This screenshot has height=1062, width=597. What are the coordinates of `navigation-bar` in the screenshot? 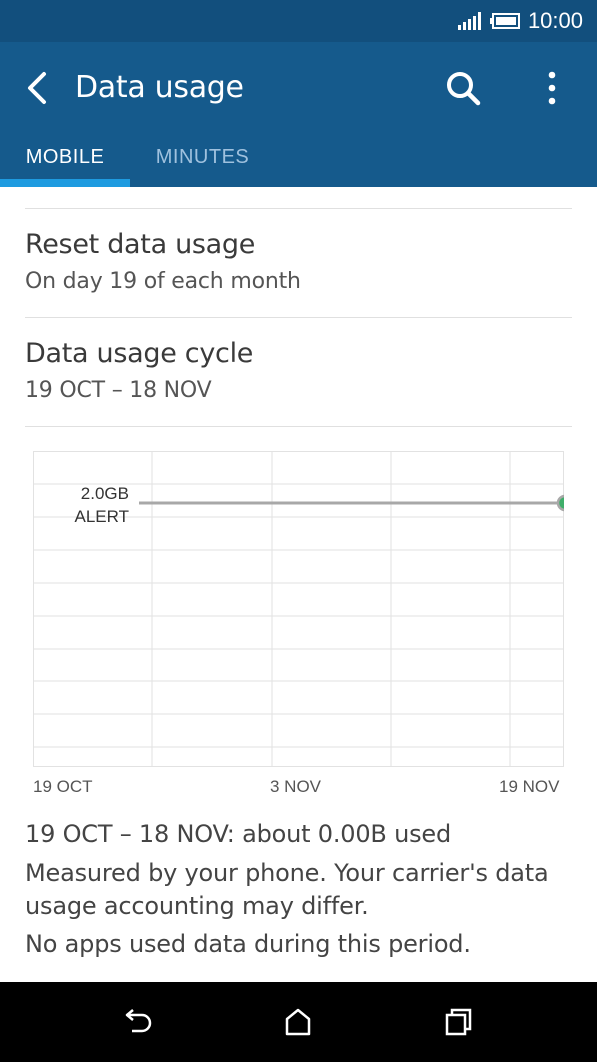 It's located at (298, 1022).